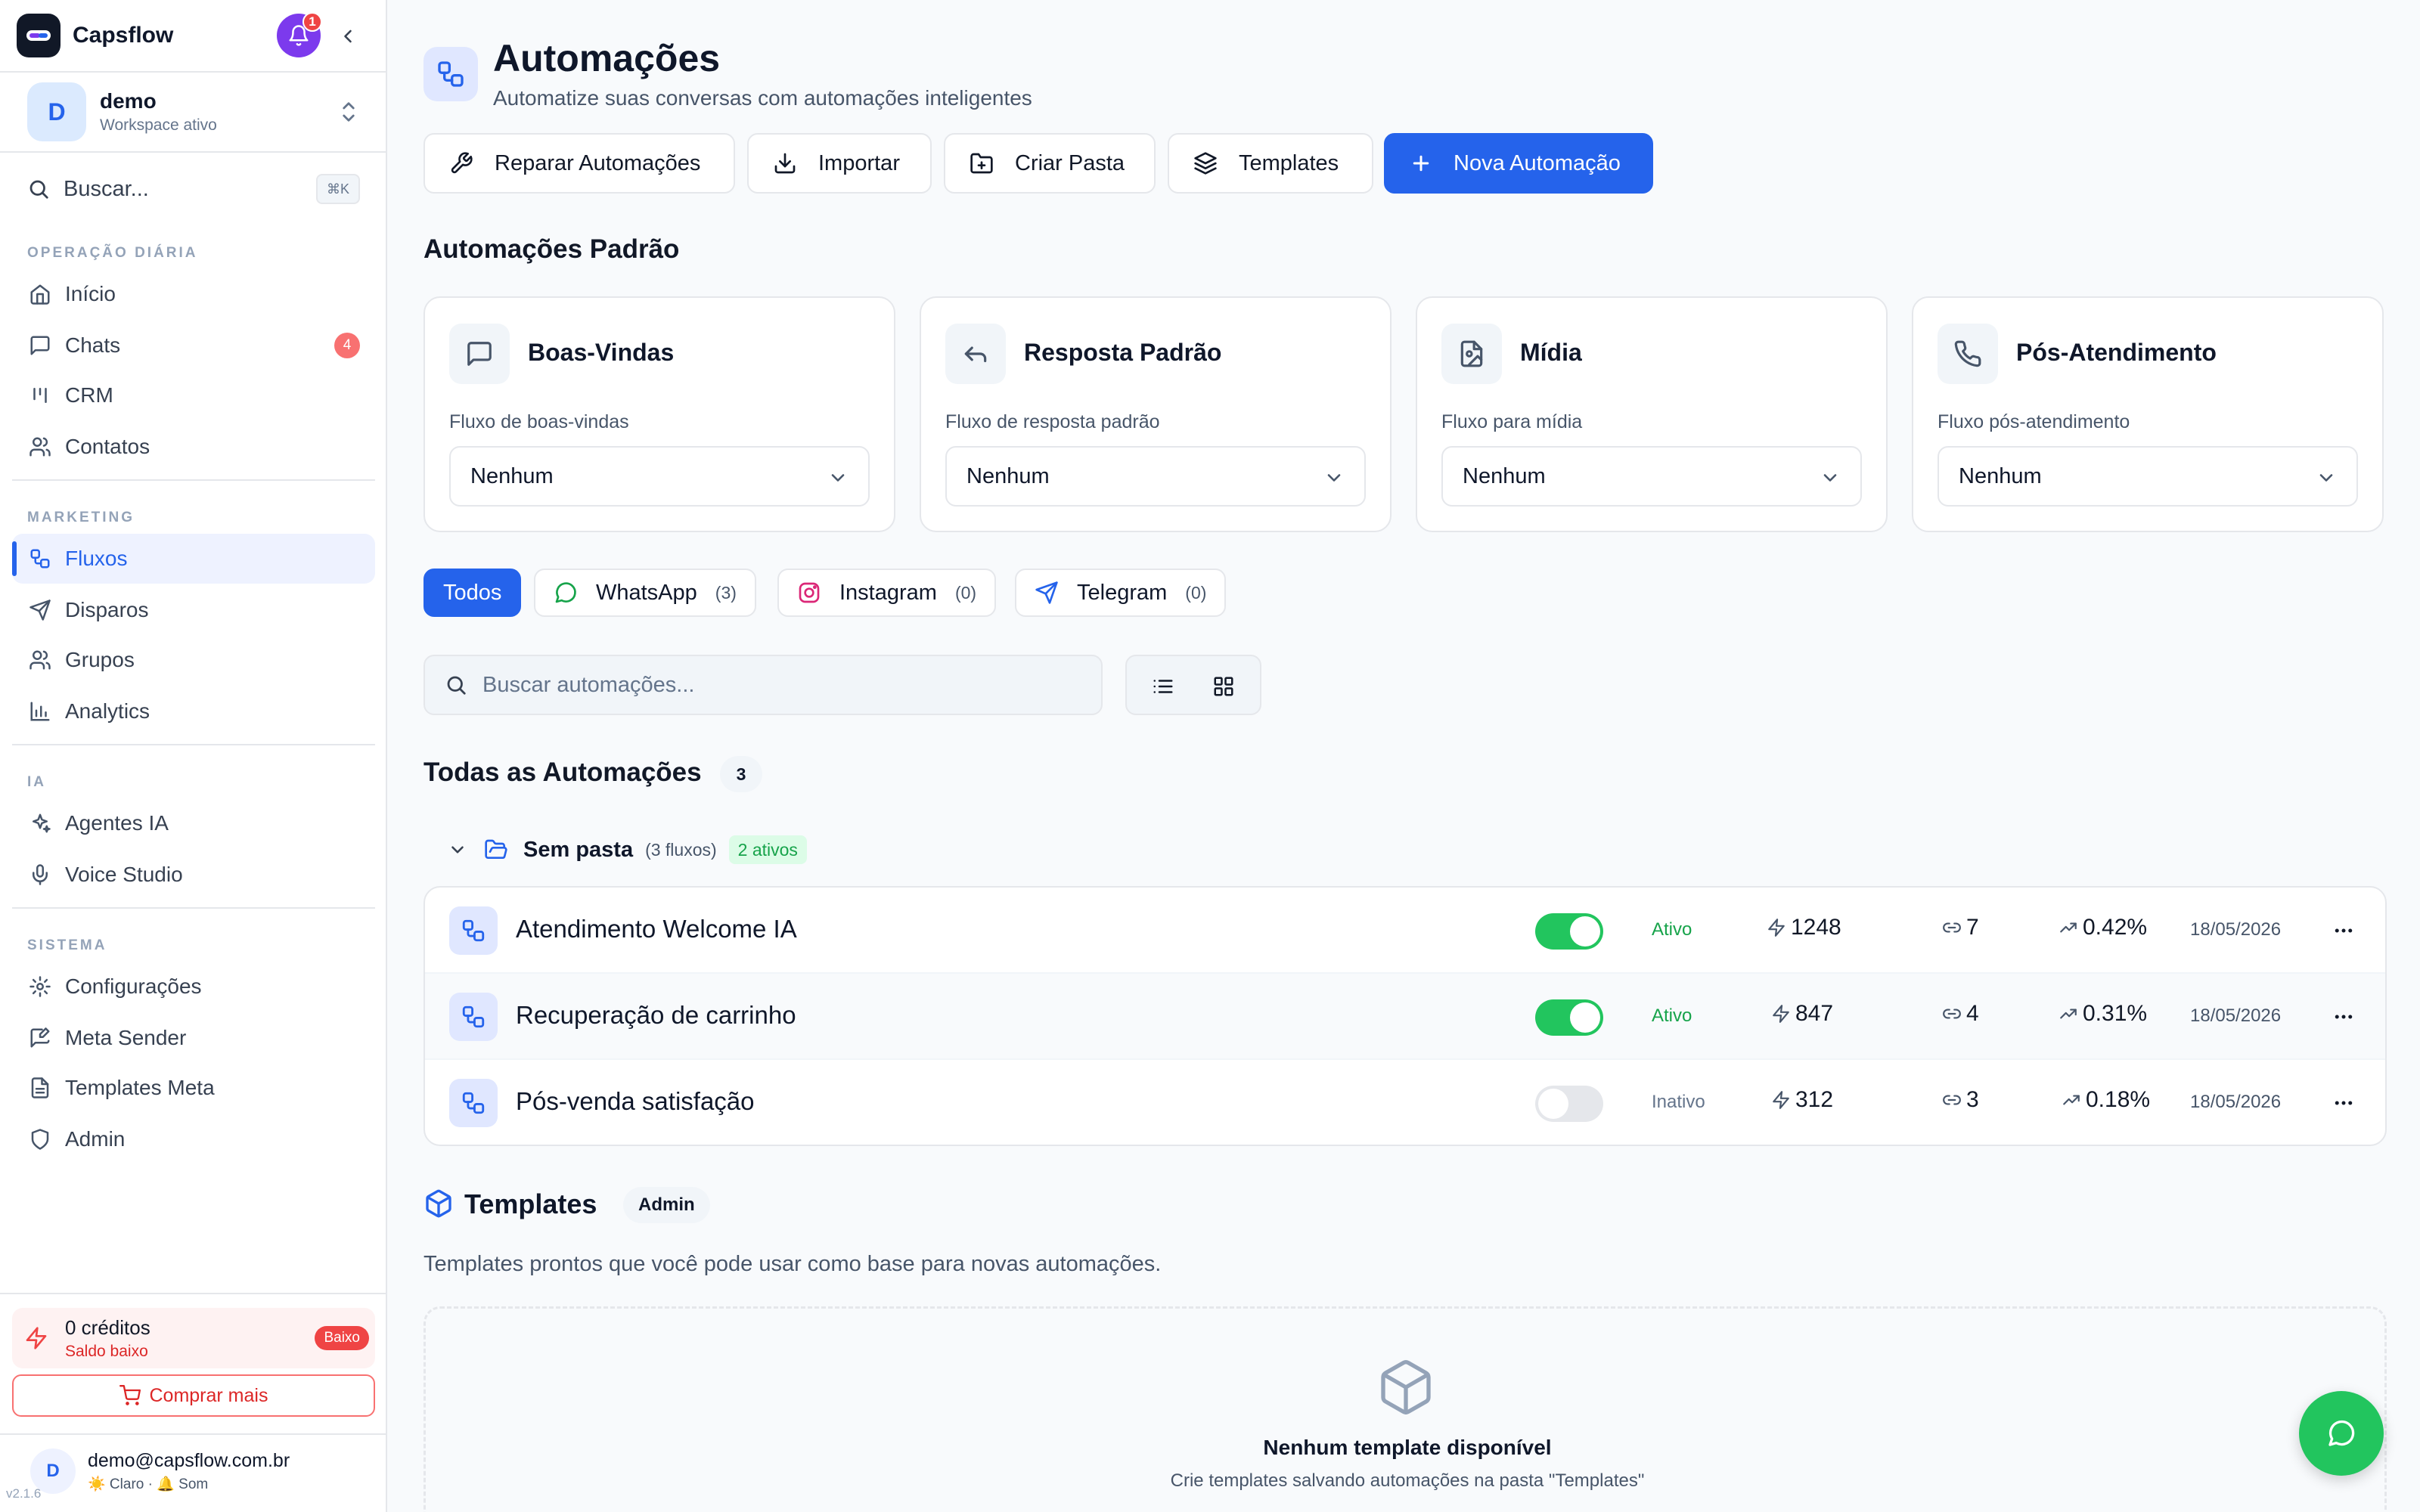 The image size is (2420, 1512). Describe the element at coordinates (2148, 476) in the screenshot. I see `post-service-flow-select: Nenhum` at that location.